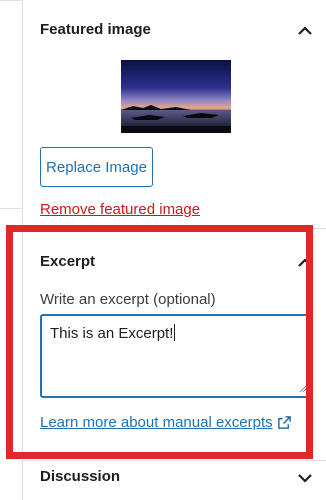  I want to click on featured-image-thumbnail, so click(176, 96).